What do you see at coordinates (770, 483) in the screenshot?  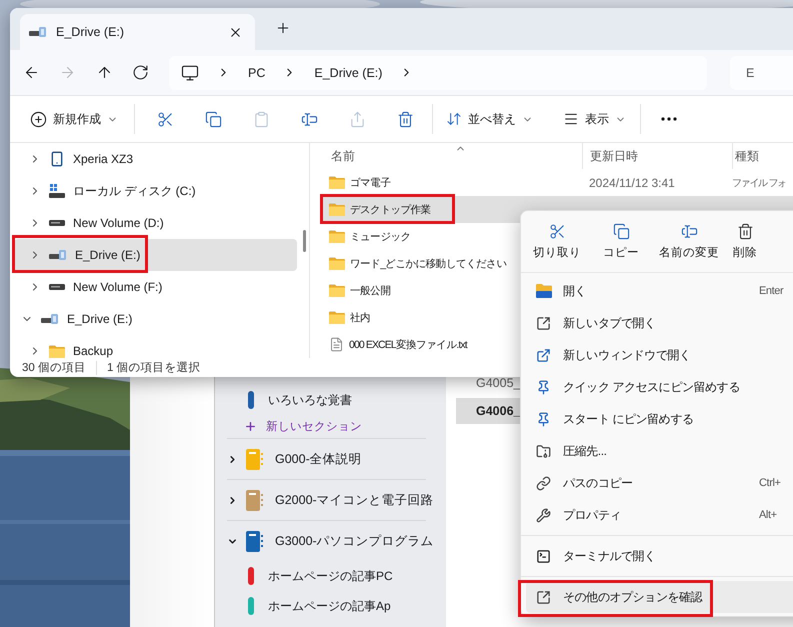 I see `shortcut-text: Ctrl+` at bounding box center [770, 483].